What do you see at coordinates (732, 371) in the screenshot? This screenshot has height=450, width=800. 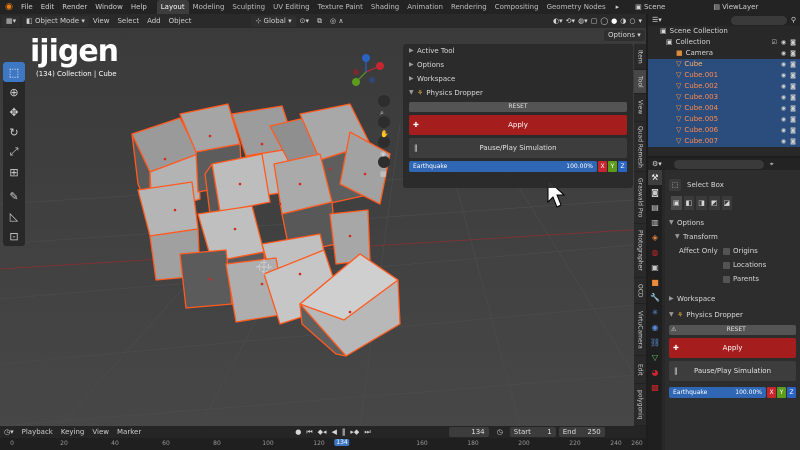 I see `props-pause-play-button: ‖ Pause/Play Simulation` at bounding box center [732, 371].